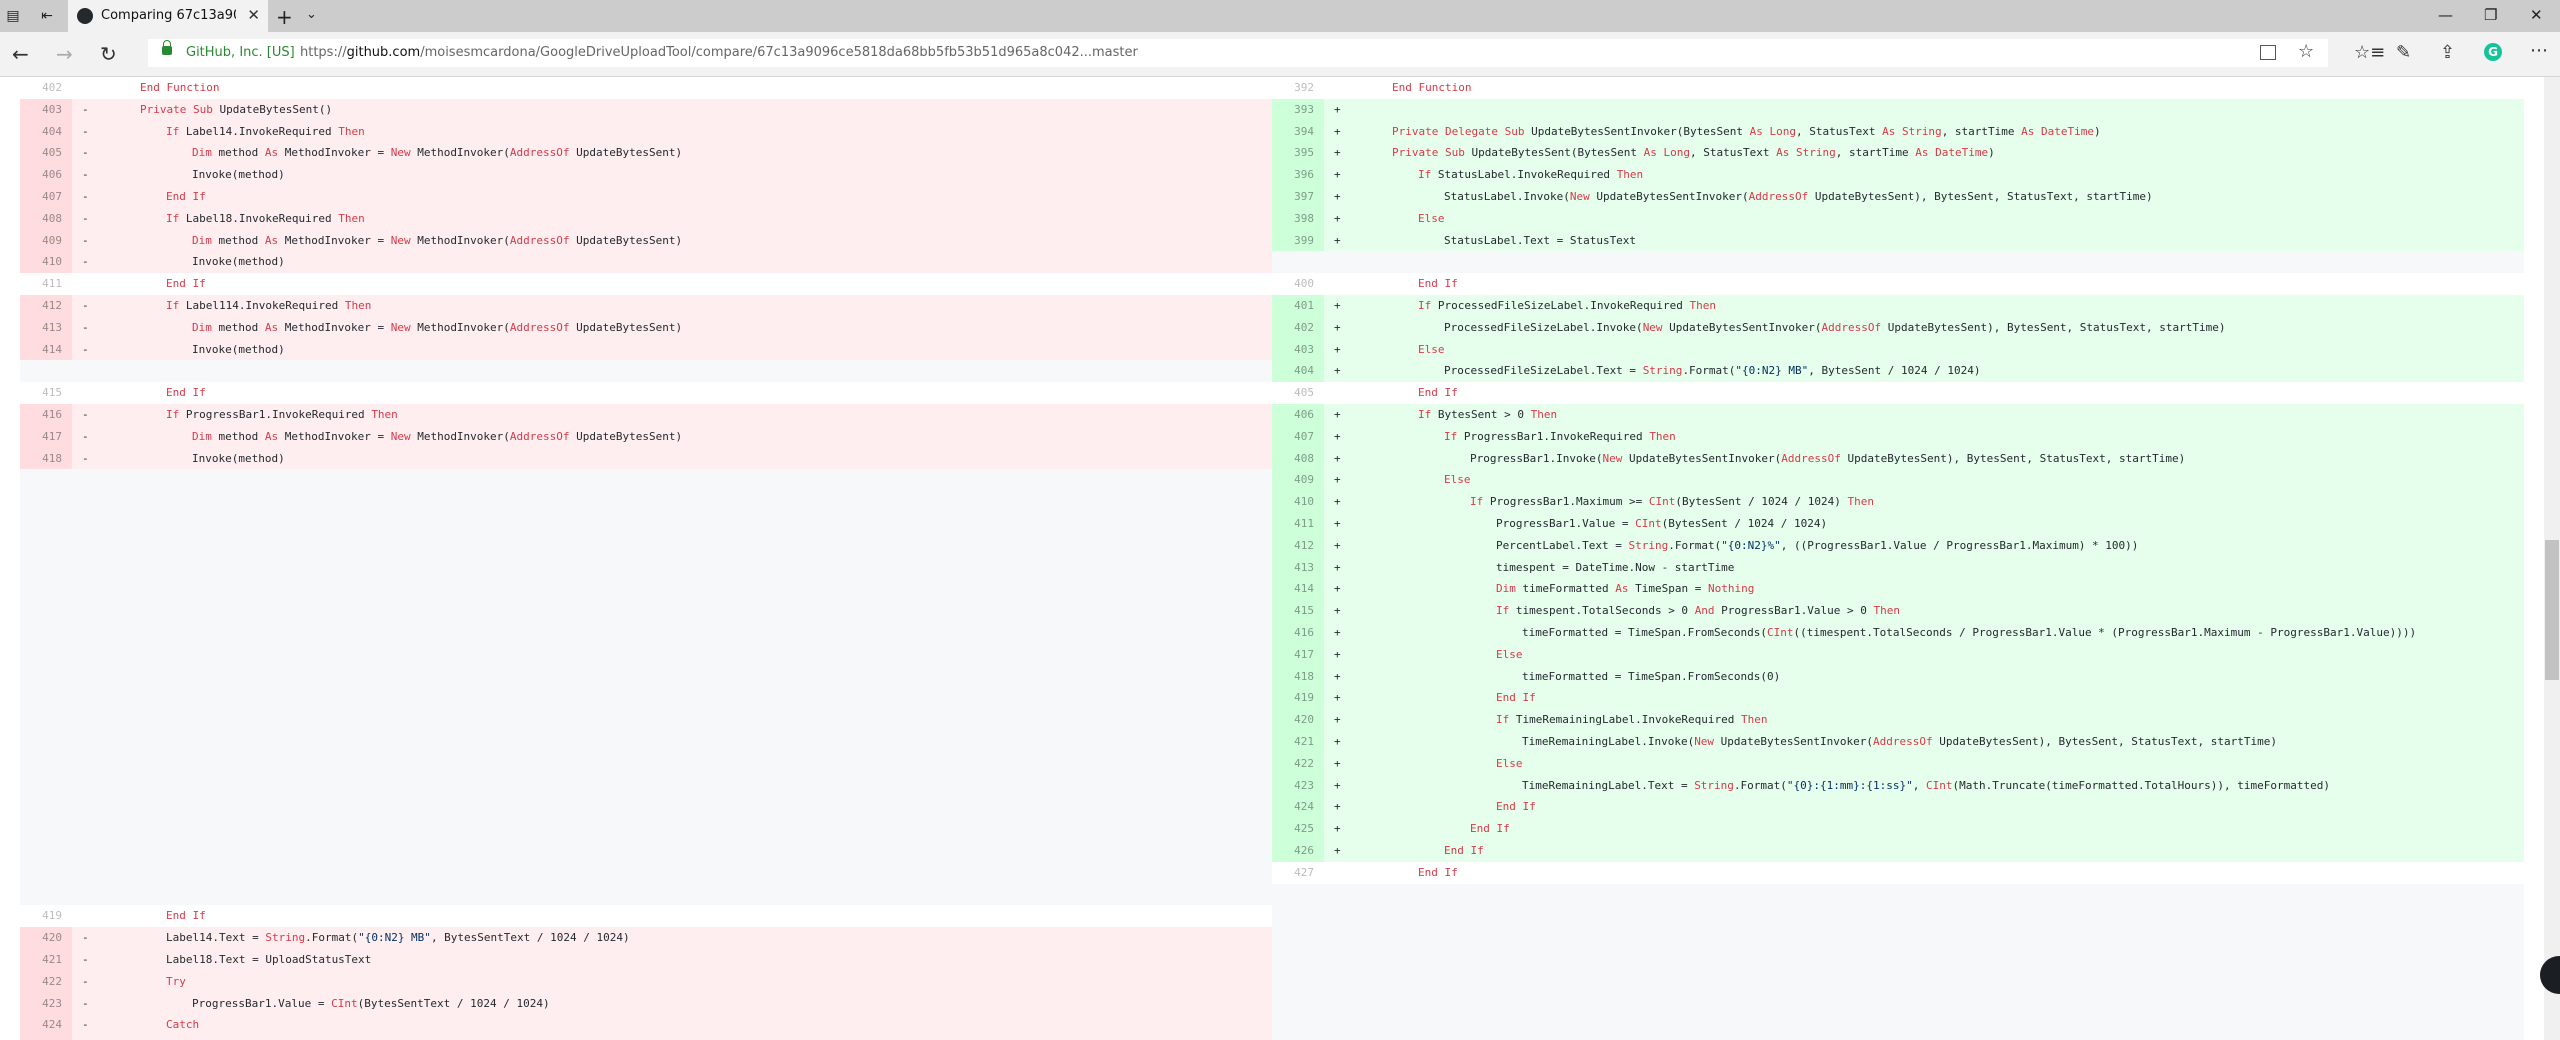  I want to click on web-notes-icon: ✎, so click(2403, 52).